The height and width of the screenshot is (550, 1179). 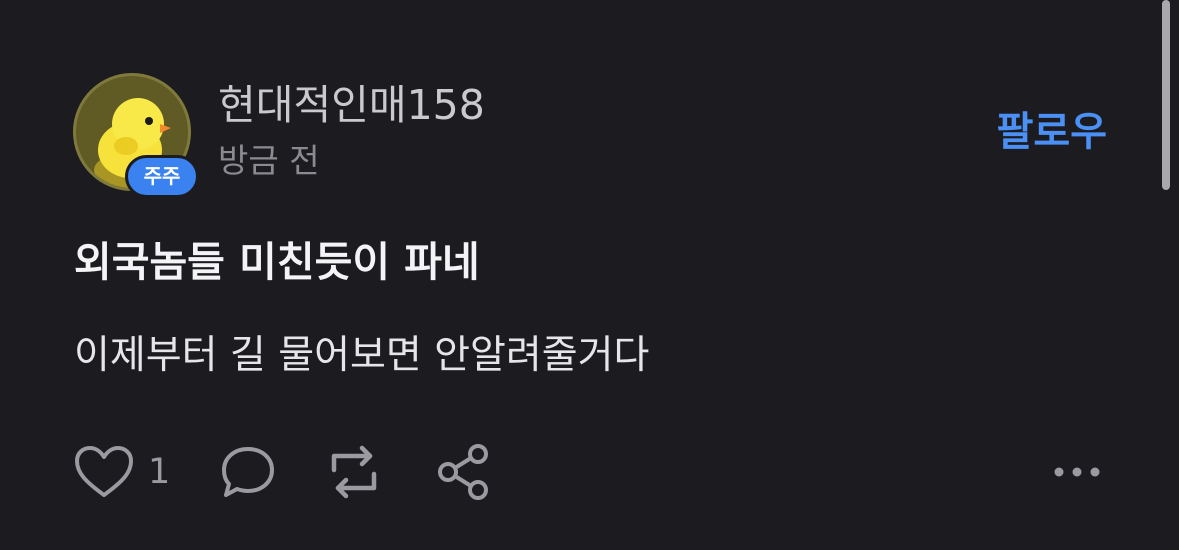 I want to click on heart-icon, so click(x=104, y=471).